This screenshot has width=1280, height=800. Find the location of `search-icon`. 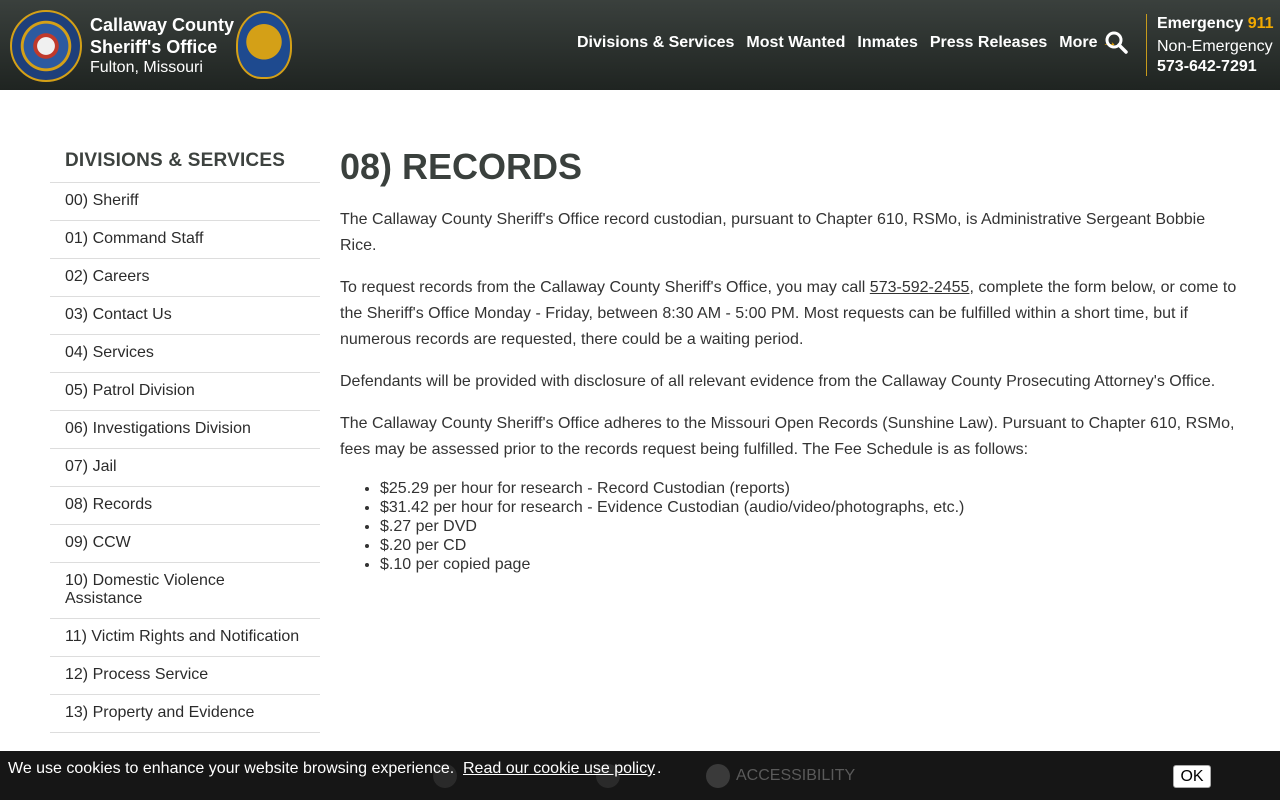

search-icon is located at coordinates (1116, 42).